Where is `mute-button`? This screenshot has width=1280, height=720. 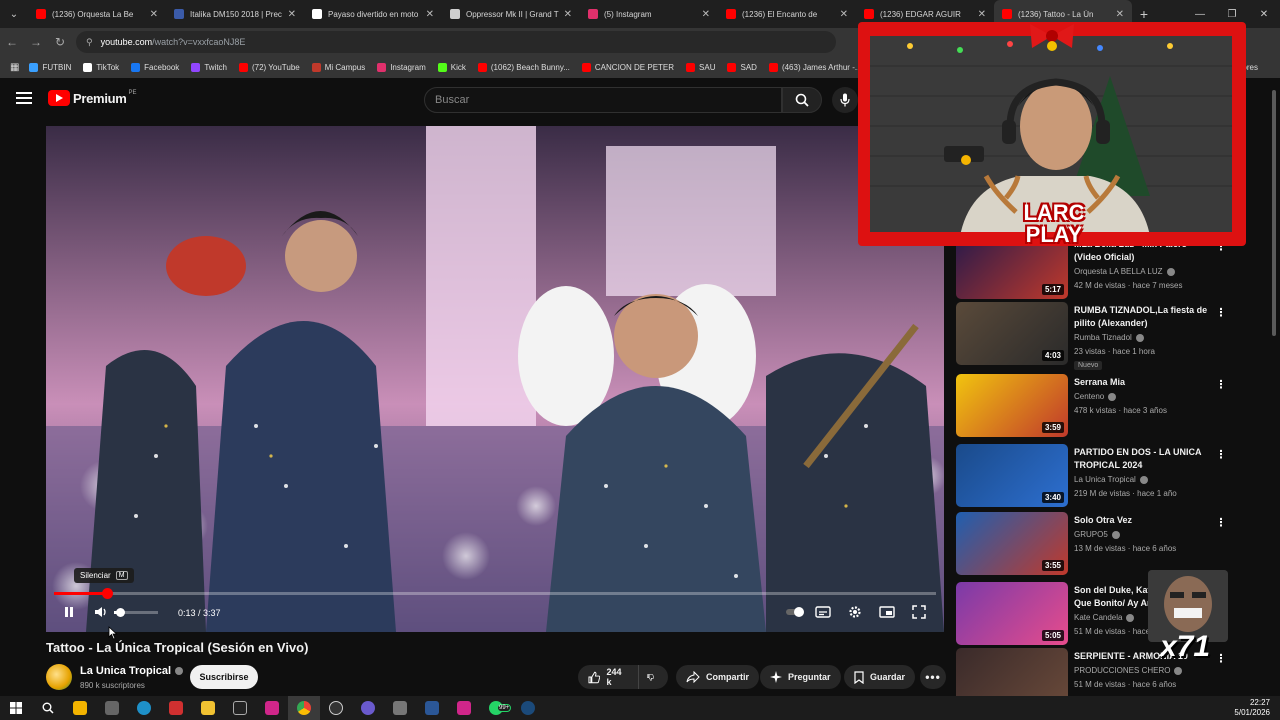 mute-button is located at coordinates (101, 612).